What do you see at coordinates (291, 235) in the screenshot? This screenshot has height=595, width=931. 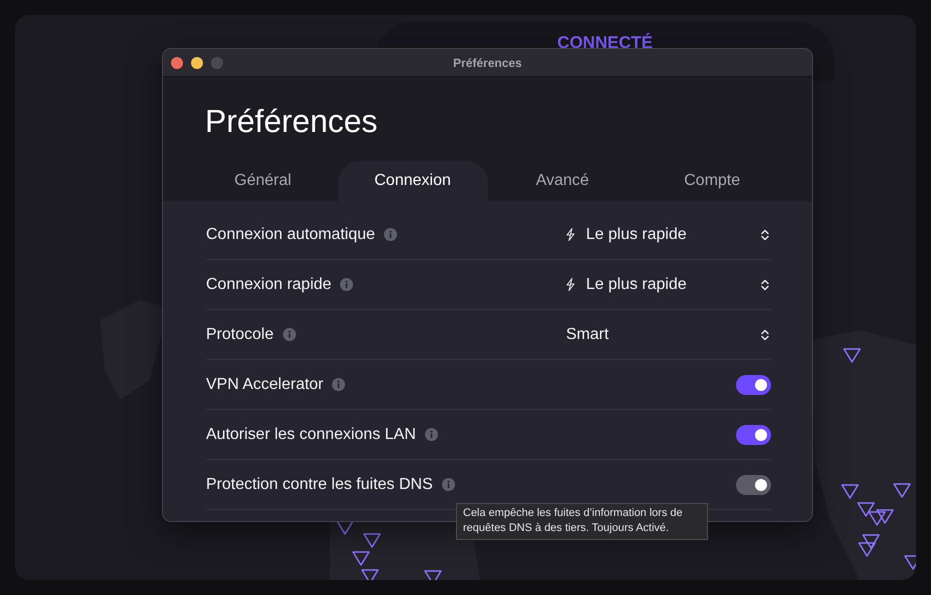 I see `setting-label: Connexion automatique` at bounding box center [291, 235].